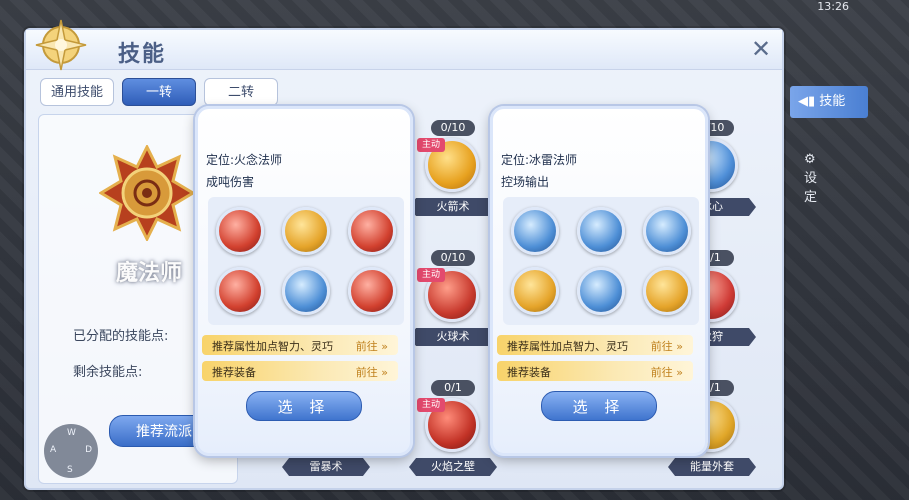 Image resolution: width=909 pixels, height=500 pixels. Describe the element at coordinates (453, 467) in the screenshot. I see `skill-name: 火焰之壁` at that location.